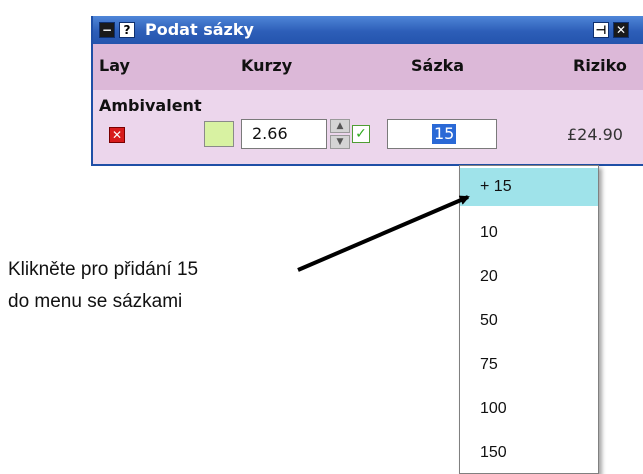 Image resolution: width=643 pixels, height=474 pixels. What do you see at coordinates (114, 65) in the screenshot?
I see `column-lay: Lay` at bounding box center [114, 65].